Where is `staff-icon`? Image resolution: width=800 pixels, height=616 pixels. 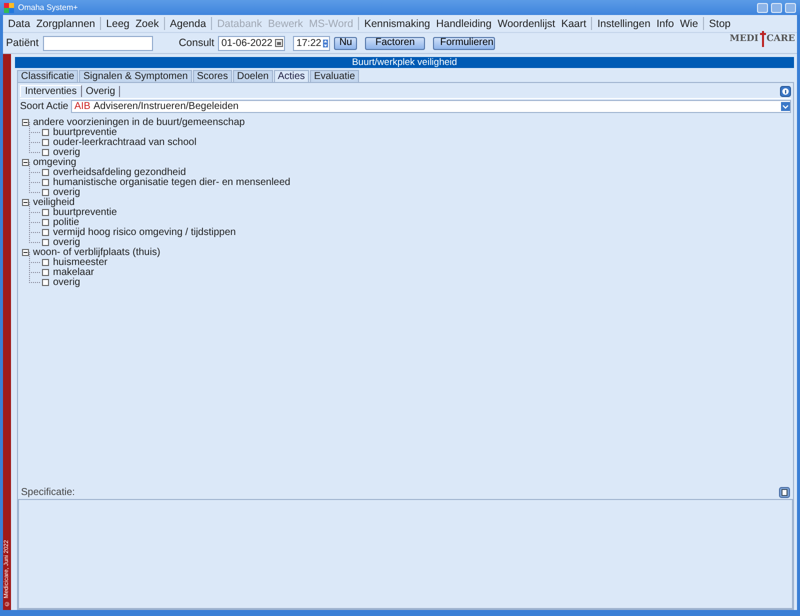 staff-icon is located at coordinates (762, 39).